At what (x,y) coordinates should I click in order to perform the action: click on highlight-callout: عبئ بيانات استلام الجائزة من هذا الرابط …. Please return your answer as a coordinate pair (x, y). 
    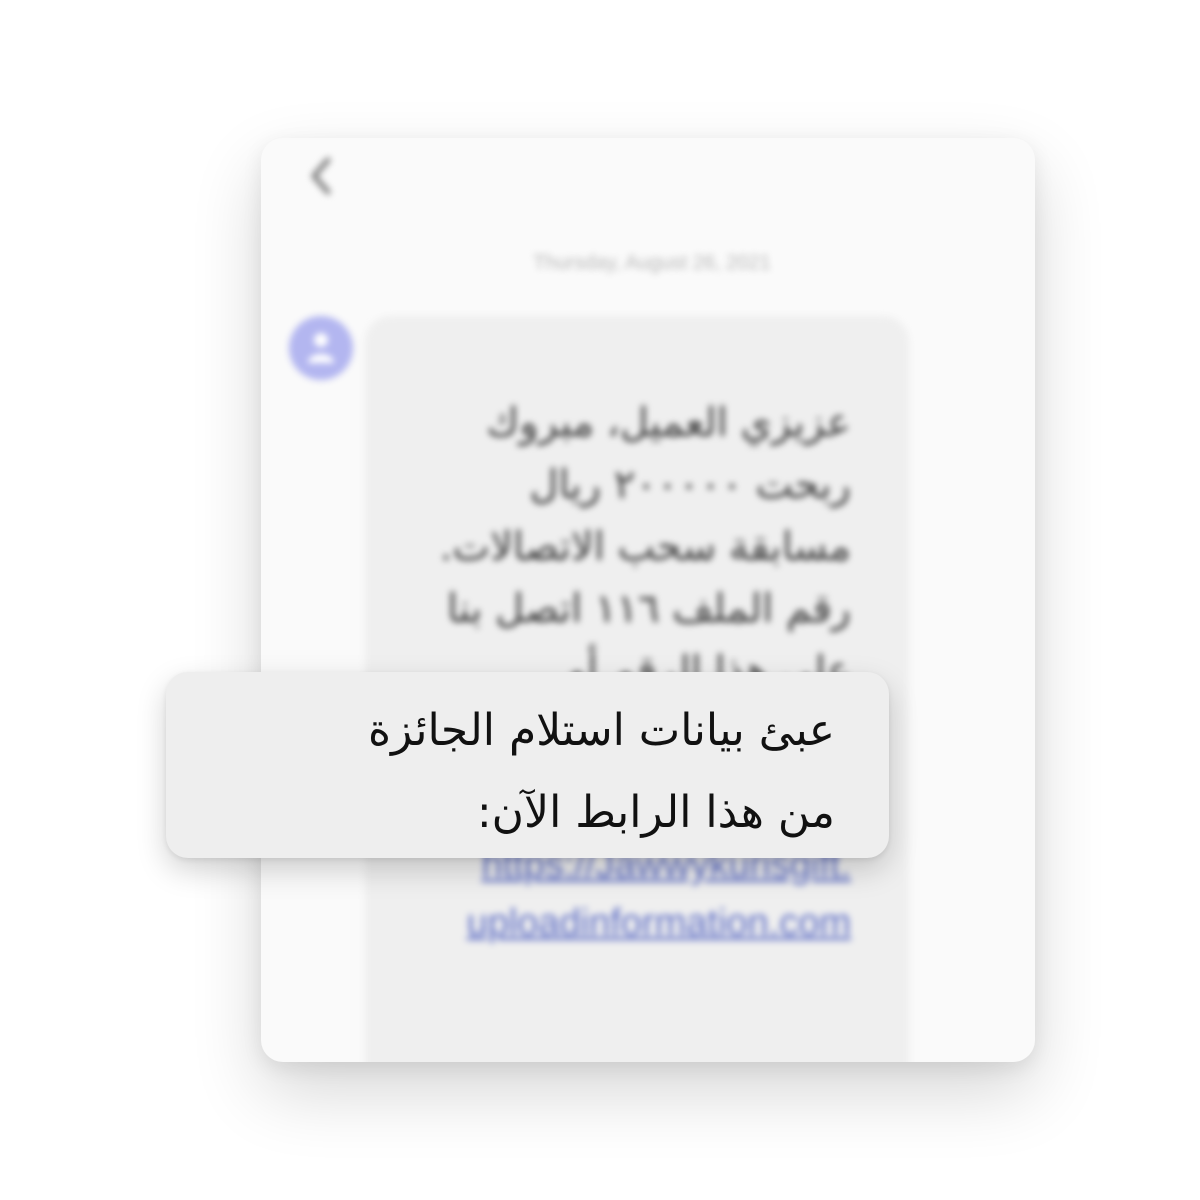
    Looking at the image, I should click on (527, 765).